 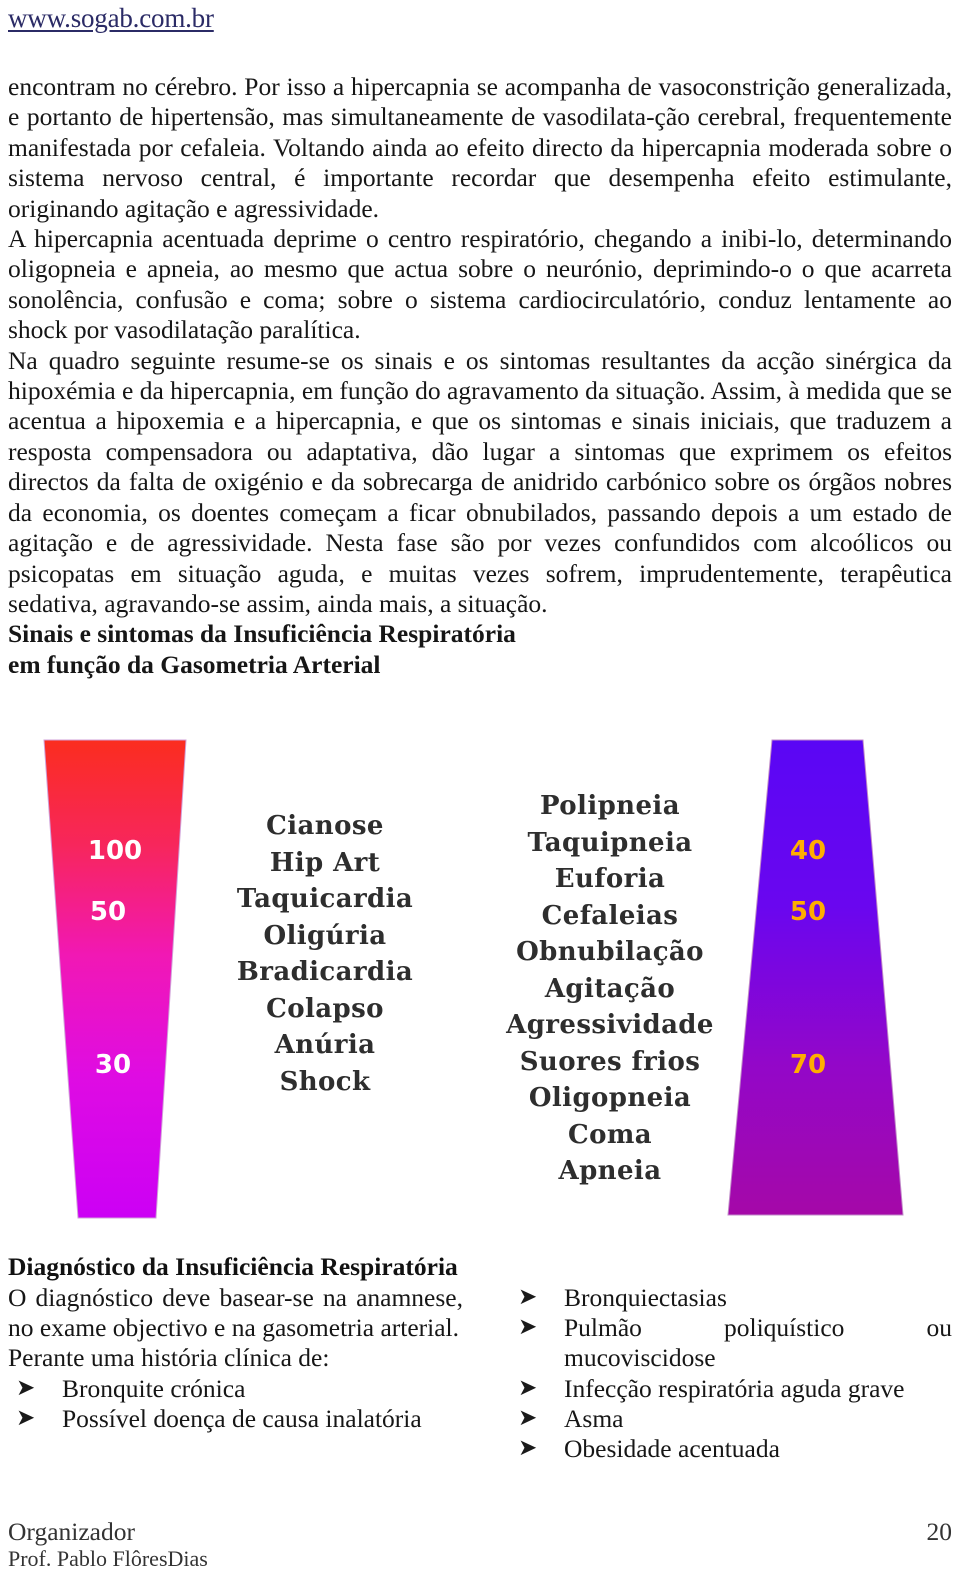 I want to click on list-item: ➤ Possível doença de causa inalatória, so click(x=235, y=1419).